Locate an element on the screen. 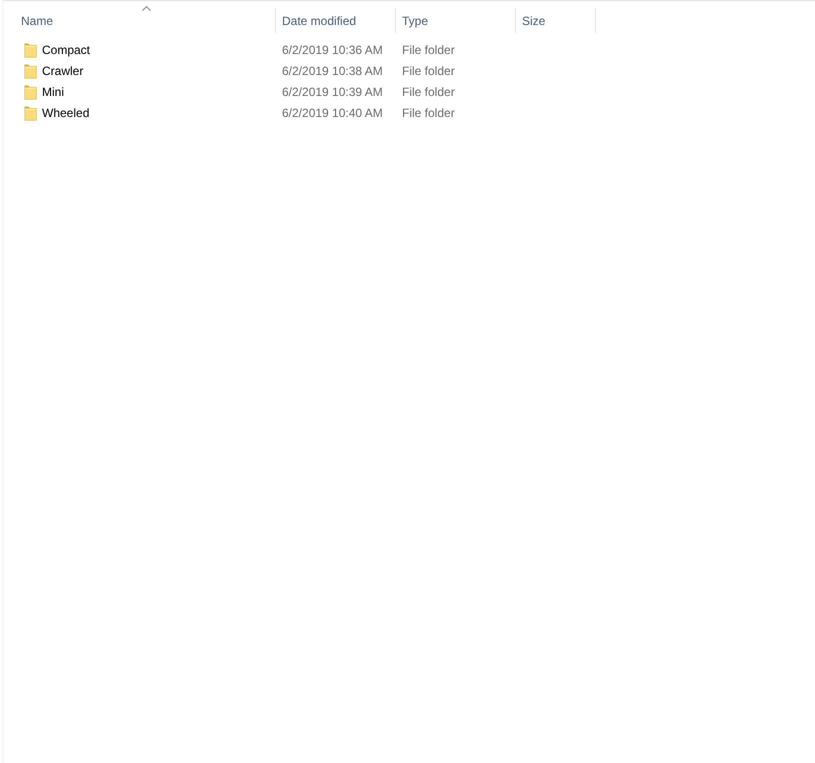 The width and height of the screenshot is (815, 763). folder-name: Crawler is located at coordinates (63, 71).